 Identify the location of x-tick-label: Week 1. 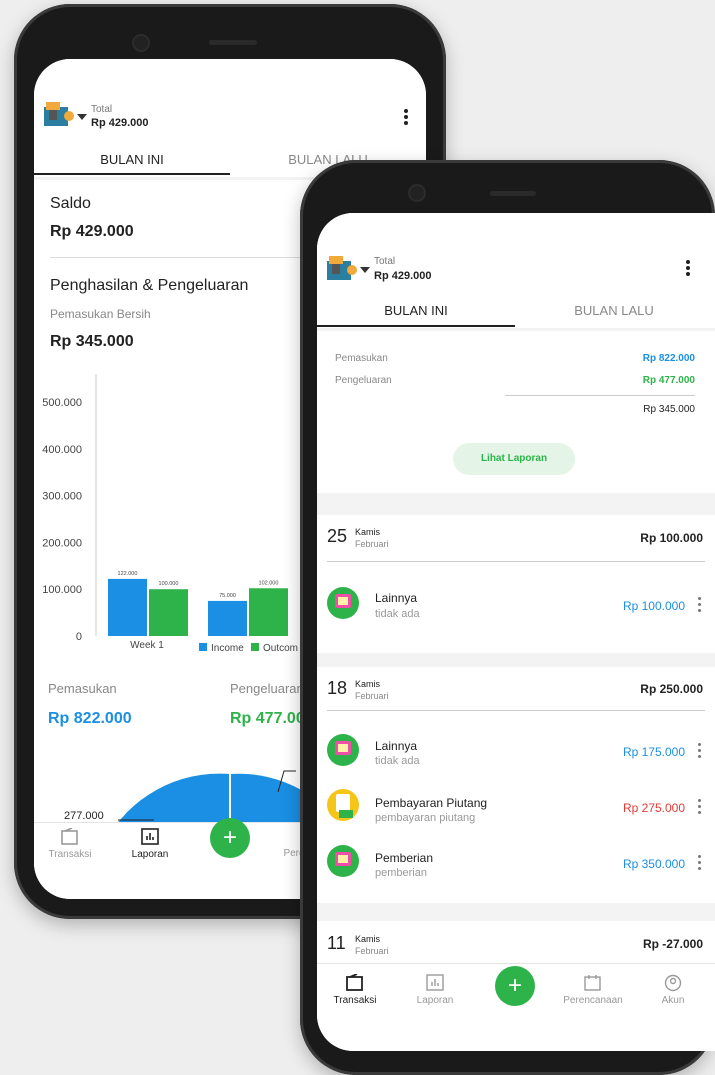
(147, 645).